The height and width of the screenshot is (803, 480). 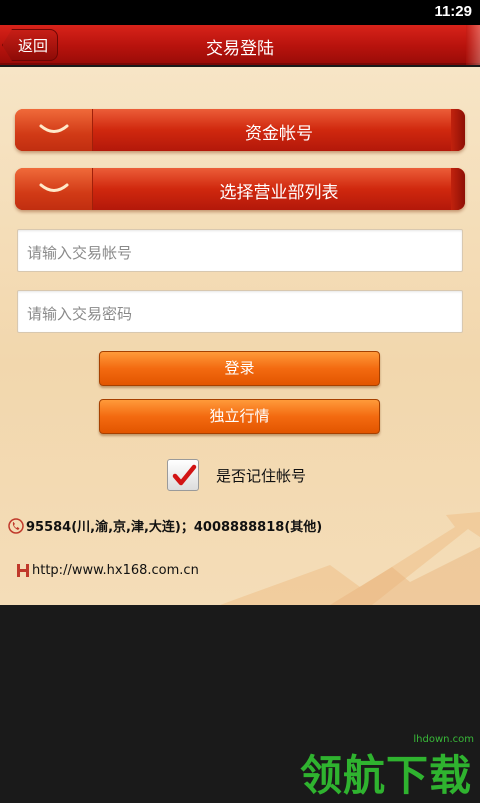 I want to click on remember-account-checkbox, so click(x=183, y=475).